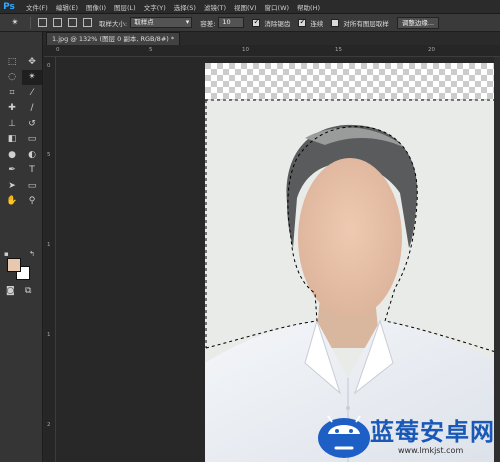 This screenshot has height=462, width=500. Describe the element at coordinates (308, 7) in the screenshot. I see `menu-help: 帮助(H)` at that location.